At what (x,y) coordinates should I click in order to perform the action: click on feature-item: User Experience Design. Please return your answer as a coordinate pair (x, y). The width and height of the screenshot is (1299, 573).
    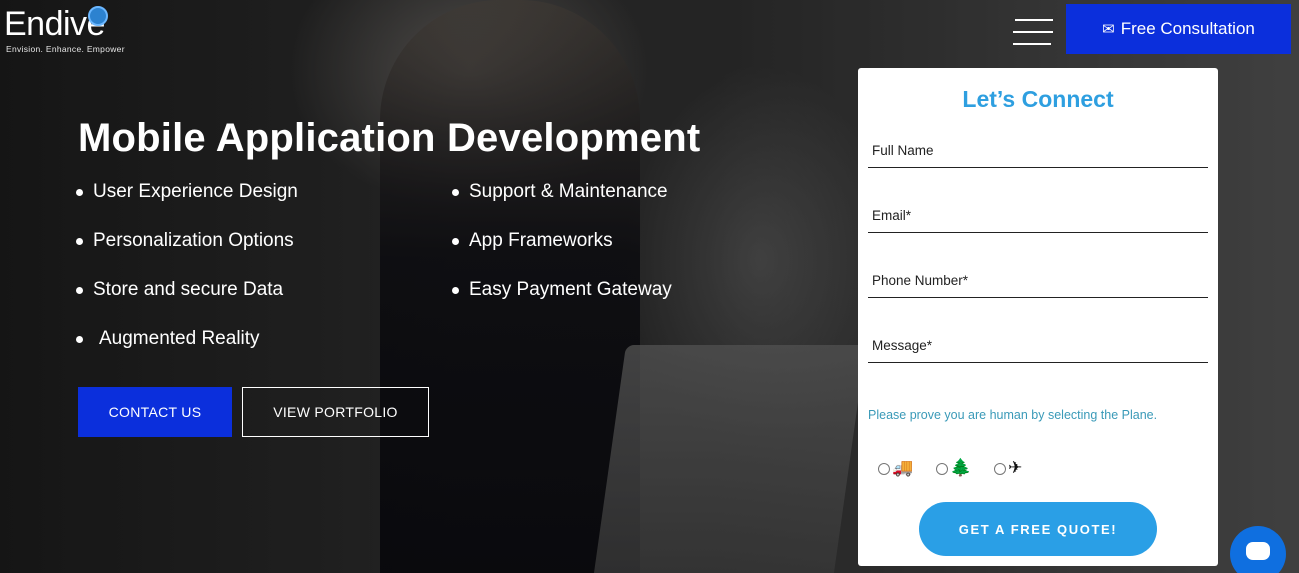
    Looking at the image, I should click on (187, 192).